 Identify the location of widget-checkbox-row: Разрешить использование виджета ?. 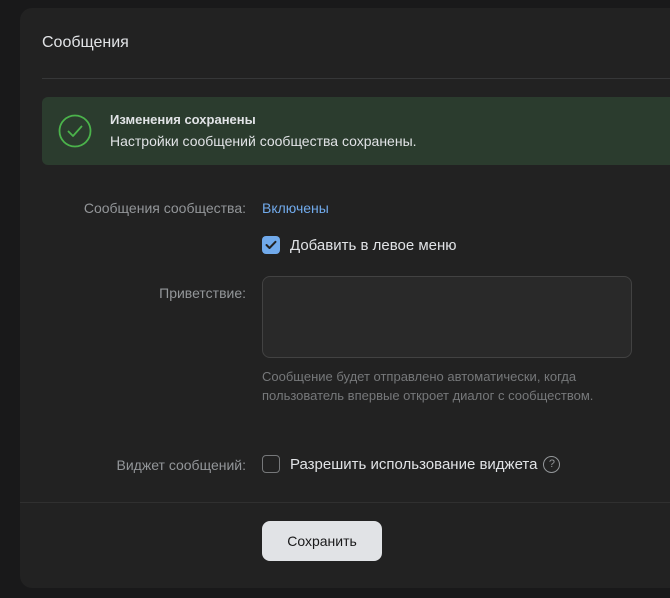
(411, 464).